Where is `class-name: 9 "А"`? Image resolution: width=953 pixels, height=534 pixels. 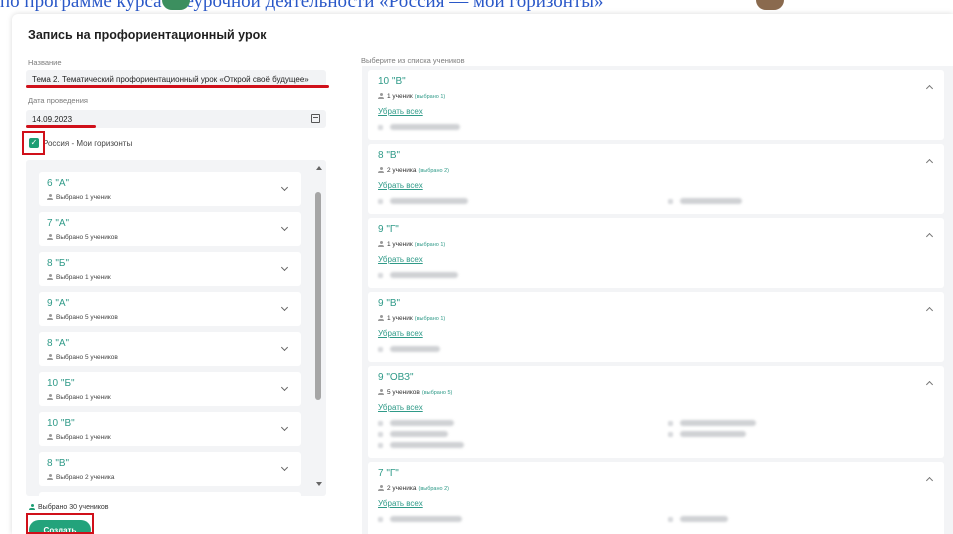 class-name: 9 "А" is located at coordinates (58, 303).